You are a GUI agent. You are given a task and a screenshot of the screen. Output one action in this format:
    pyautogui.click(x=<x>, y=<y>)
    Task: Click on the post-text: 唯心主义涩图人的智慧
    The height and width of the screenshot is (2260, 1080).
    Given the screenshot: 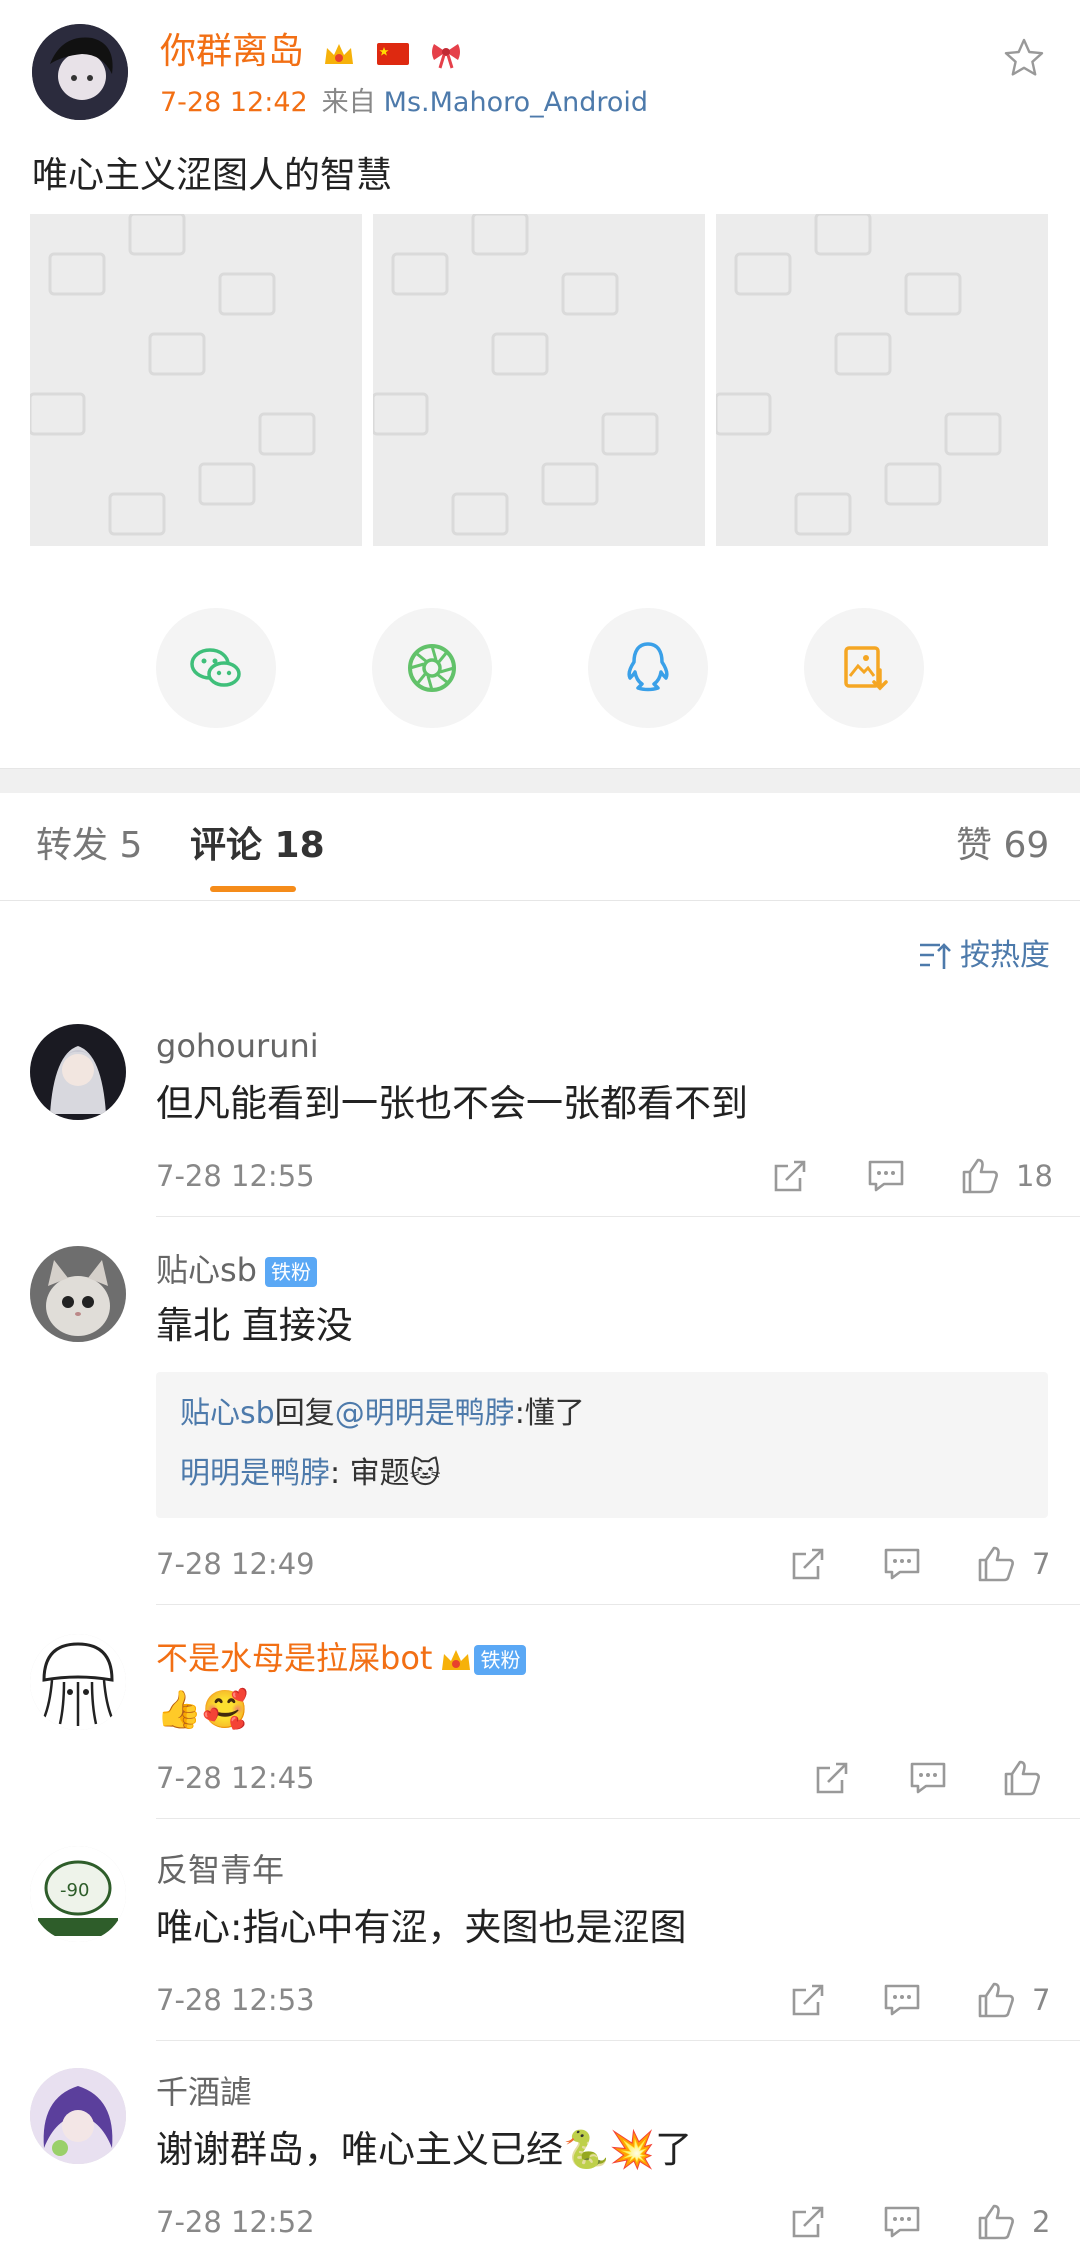 What is the action you would take?
    pyautogui.click(x=212, y=175)
    